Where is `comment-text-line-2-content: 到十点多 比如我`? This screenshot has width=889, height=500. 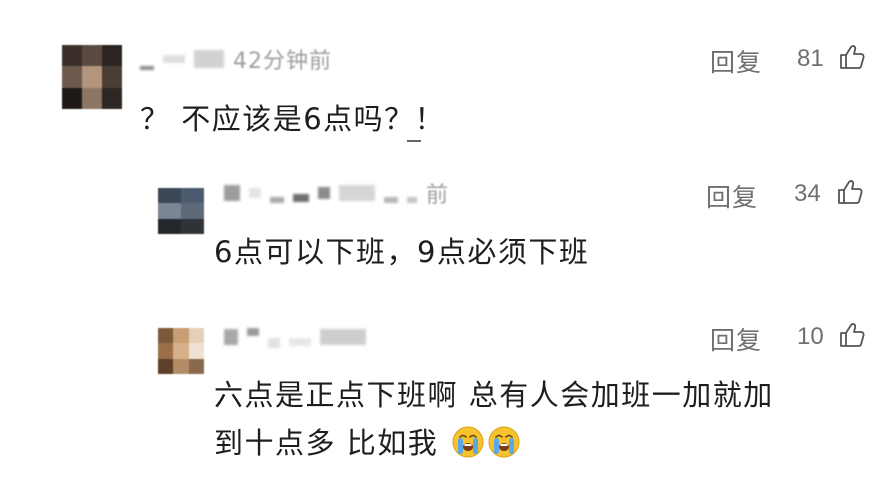
comment-text-line-2-content: 到十点多 比如我 is located at coordinates (326, 443).